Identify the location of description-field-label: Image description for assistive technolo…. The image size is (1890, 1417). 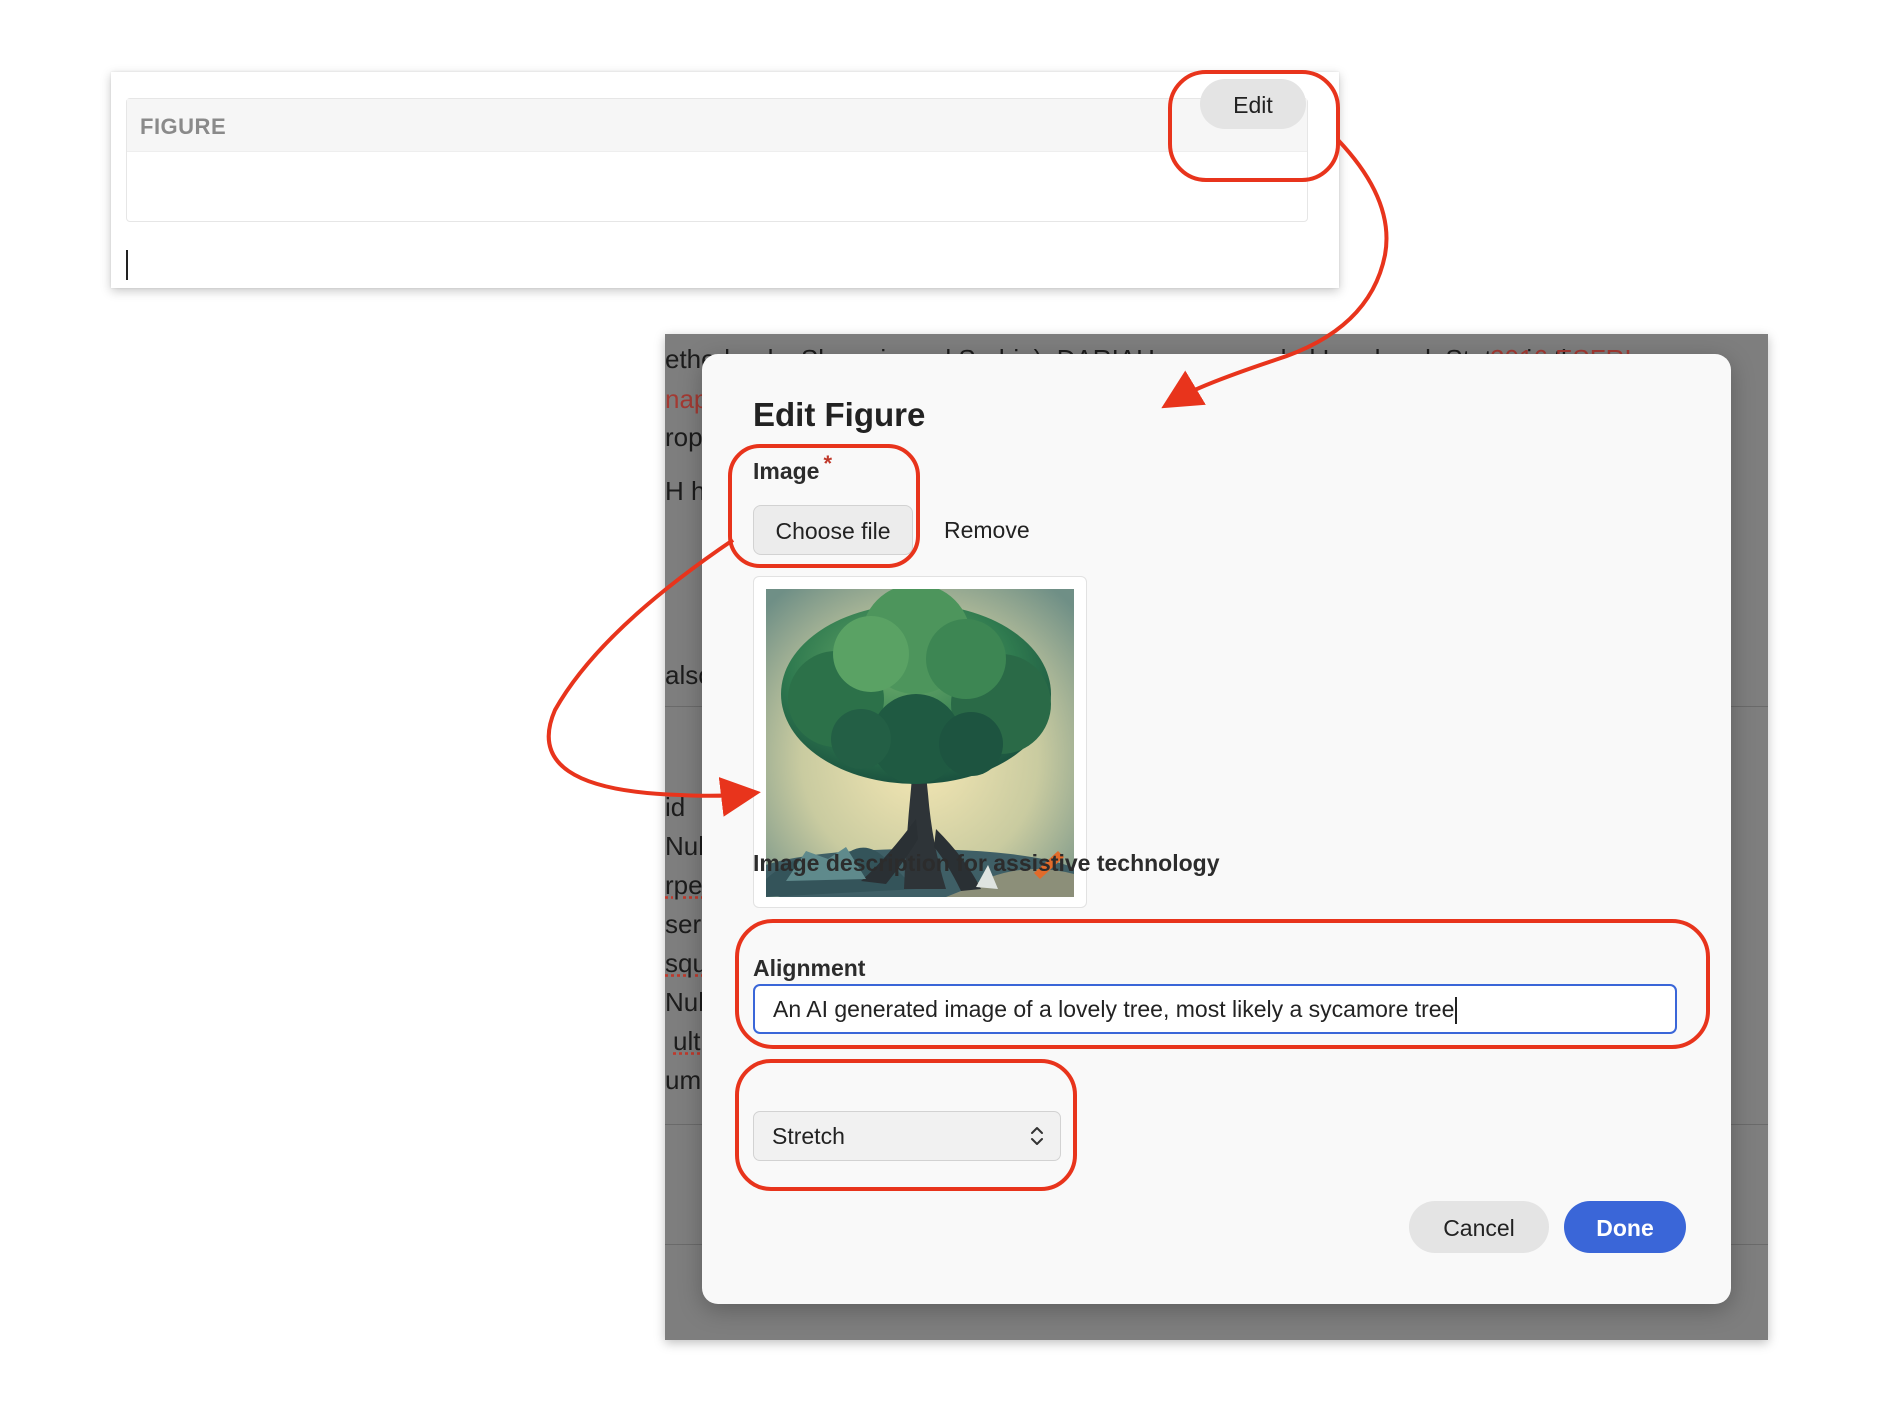
(986, 863).